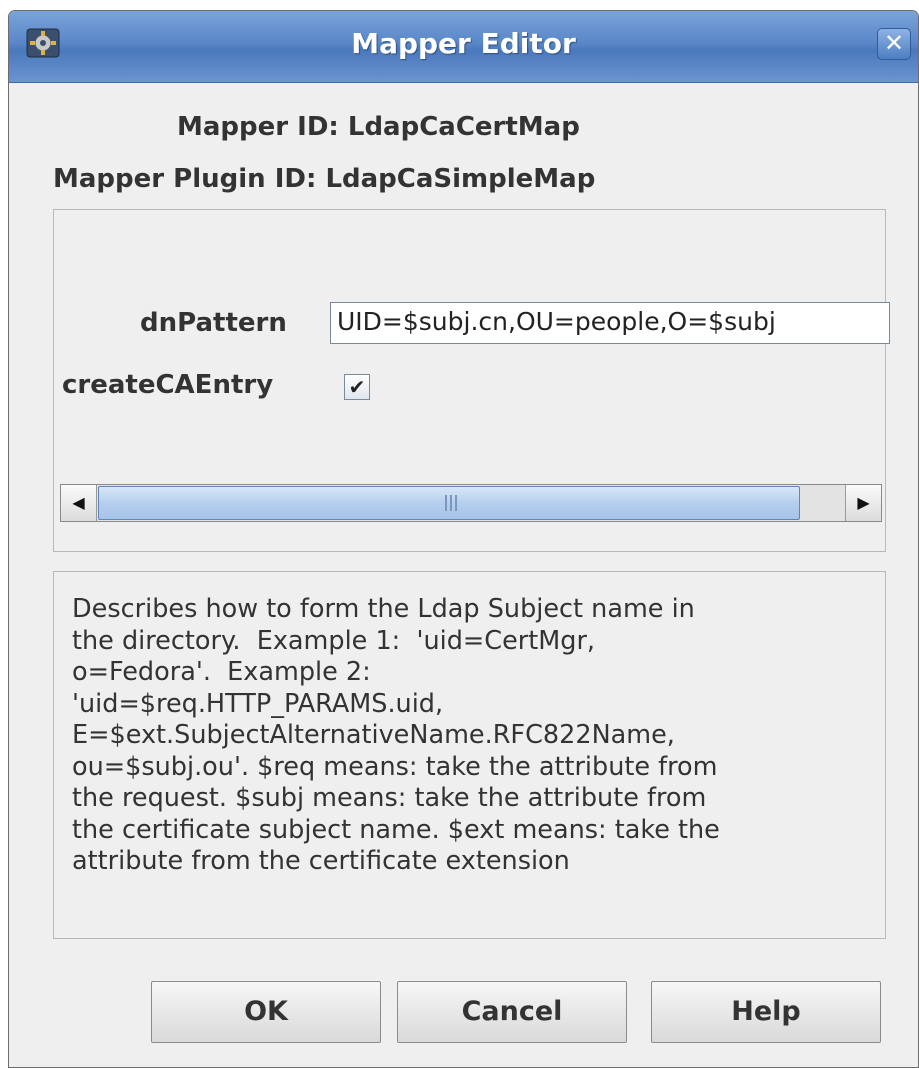  What do you see at coordinates (460, 179) in the screenshot?
I see `plugin-id-value: LdapCaSimpleMap` at bounding box center [460, 179].